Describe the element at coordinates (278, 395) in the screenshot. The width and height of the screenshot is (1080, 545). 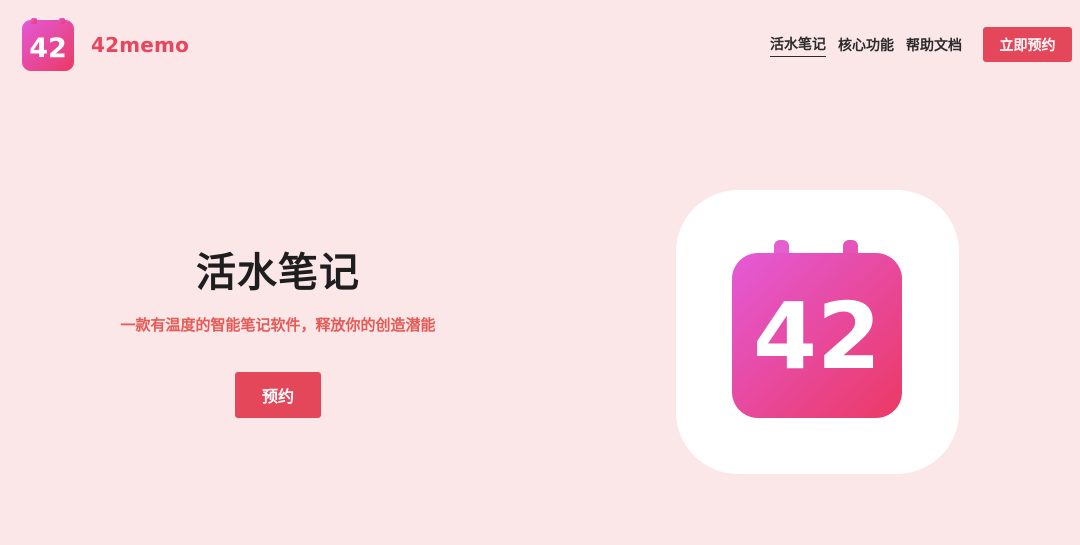
I see `hero-reserve-button: 预约` at that location.